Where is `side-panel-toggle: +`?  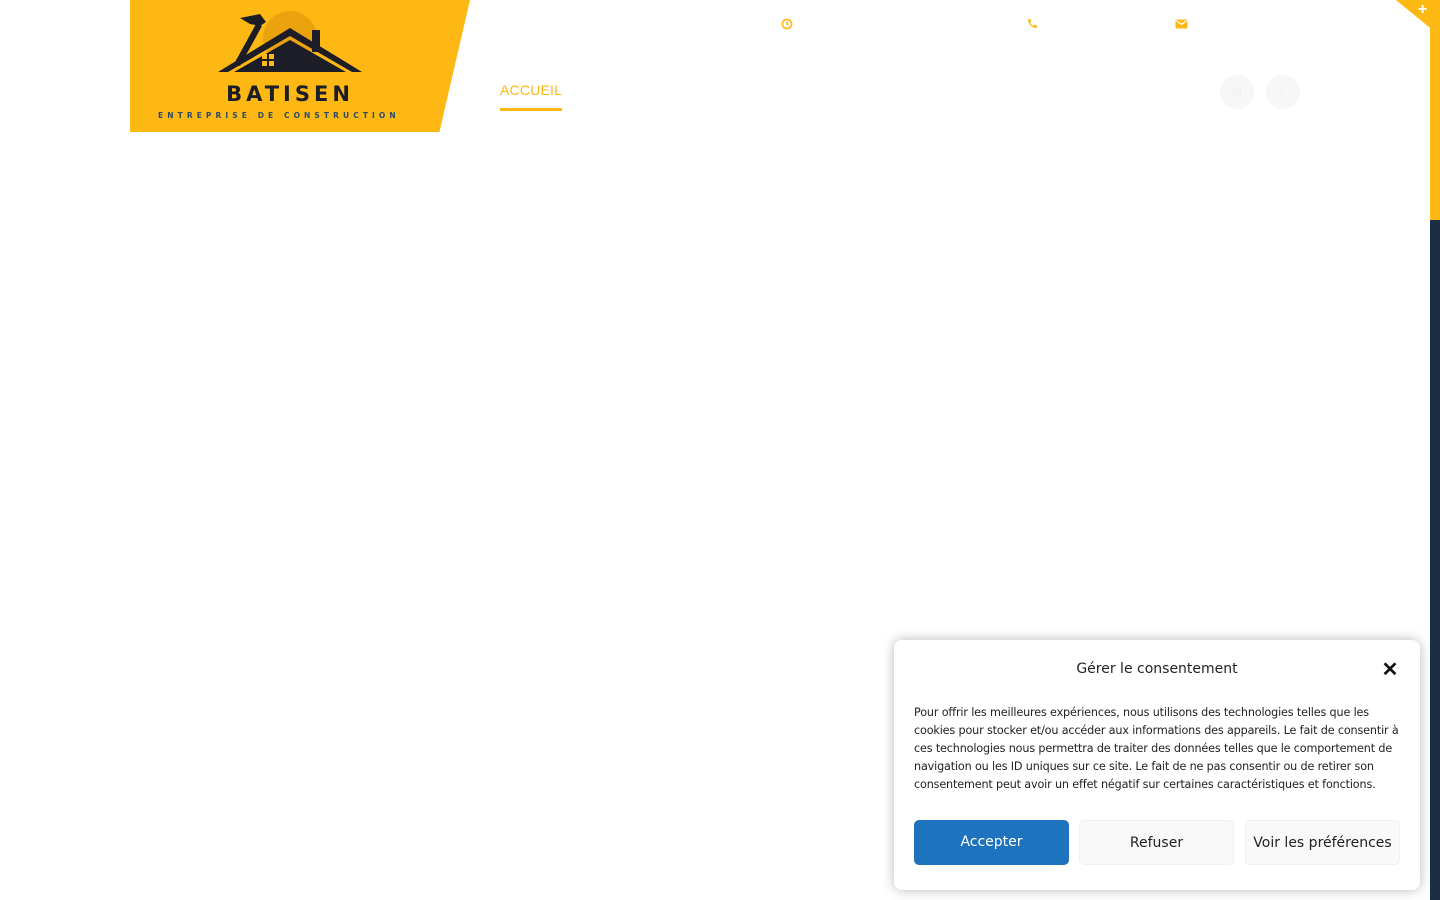 side-panel-toggle: + is located at coordinates (1418, 18).